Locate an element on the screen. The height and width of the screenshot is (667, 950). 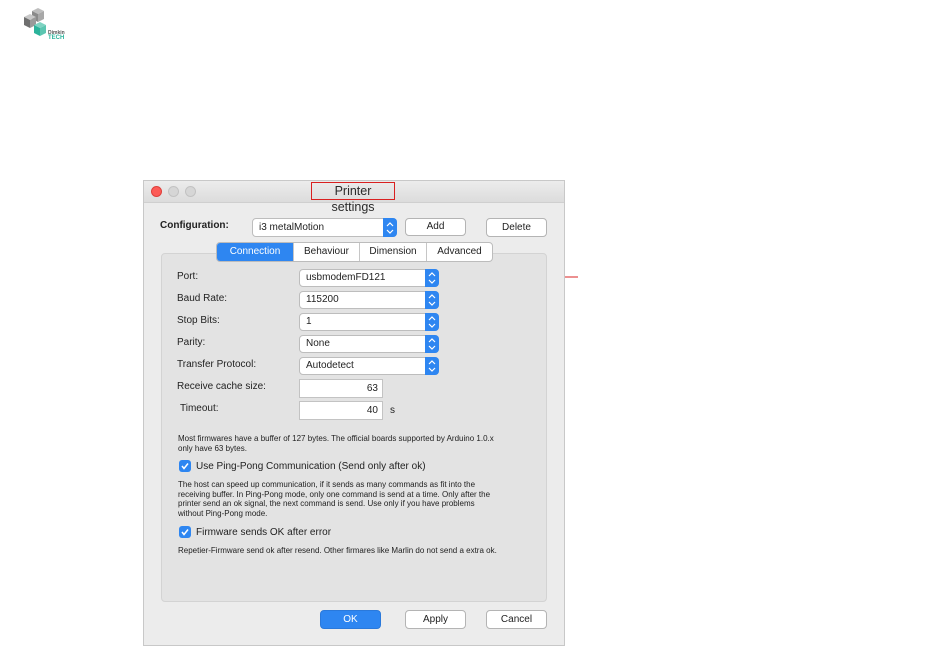
tab-dimension: Dimension is located at coordinates (393, 252).